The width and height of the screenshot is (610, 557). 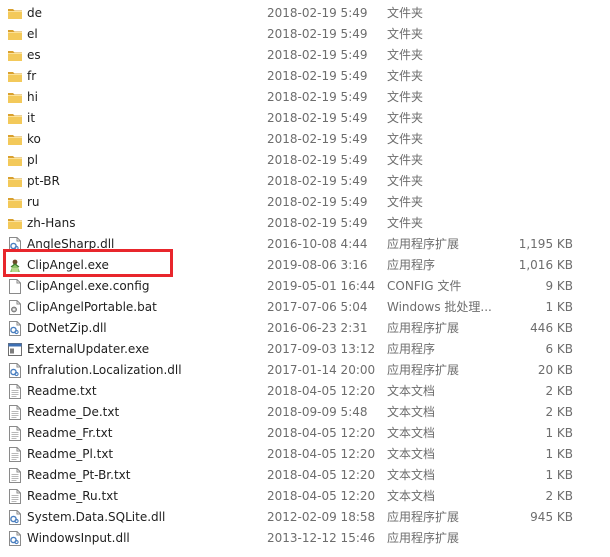 I want to click on file-name: Readme_Ru.txt, so click(x=72, y=496).